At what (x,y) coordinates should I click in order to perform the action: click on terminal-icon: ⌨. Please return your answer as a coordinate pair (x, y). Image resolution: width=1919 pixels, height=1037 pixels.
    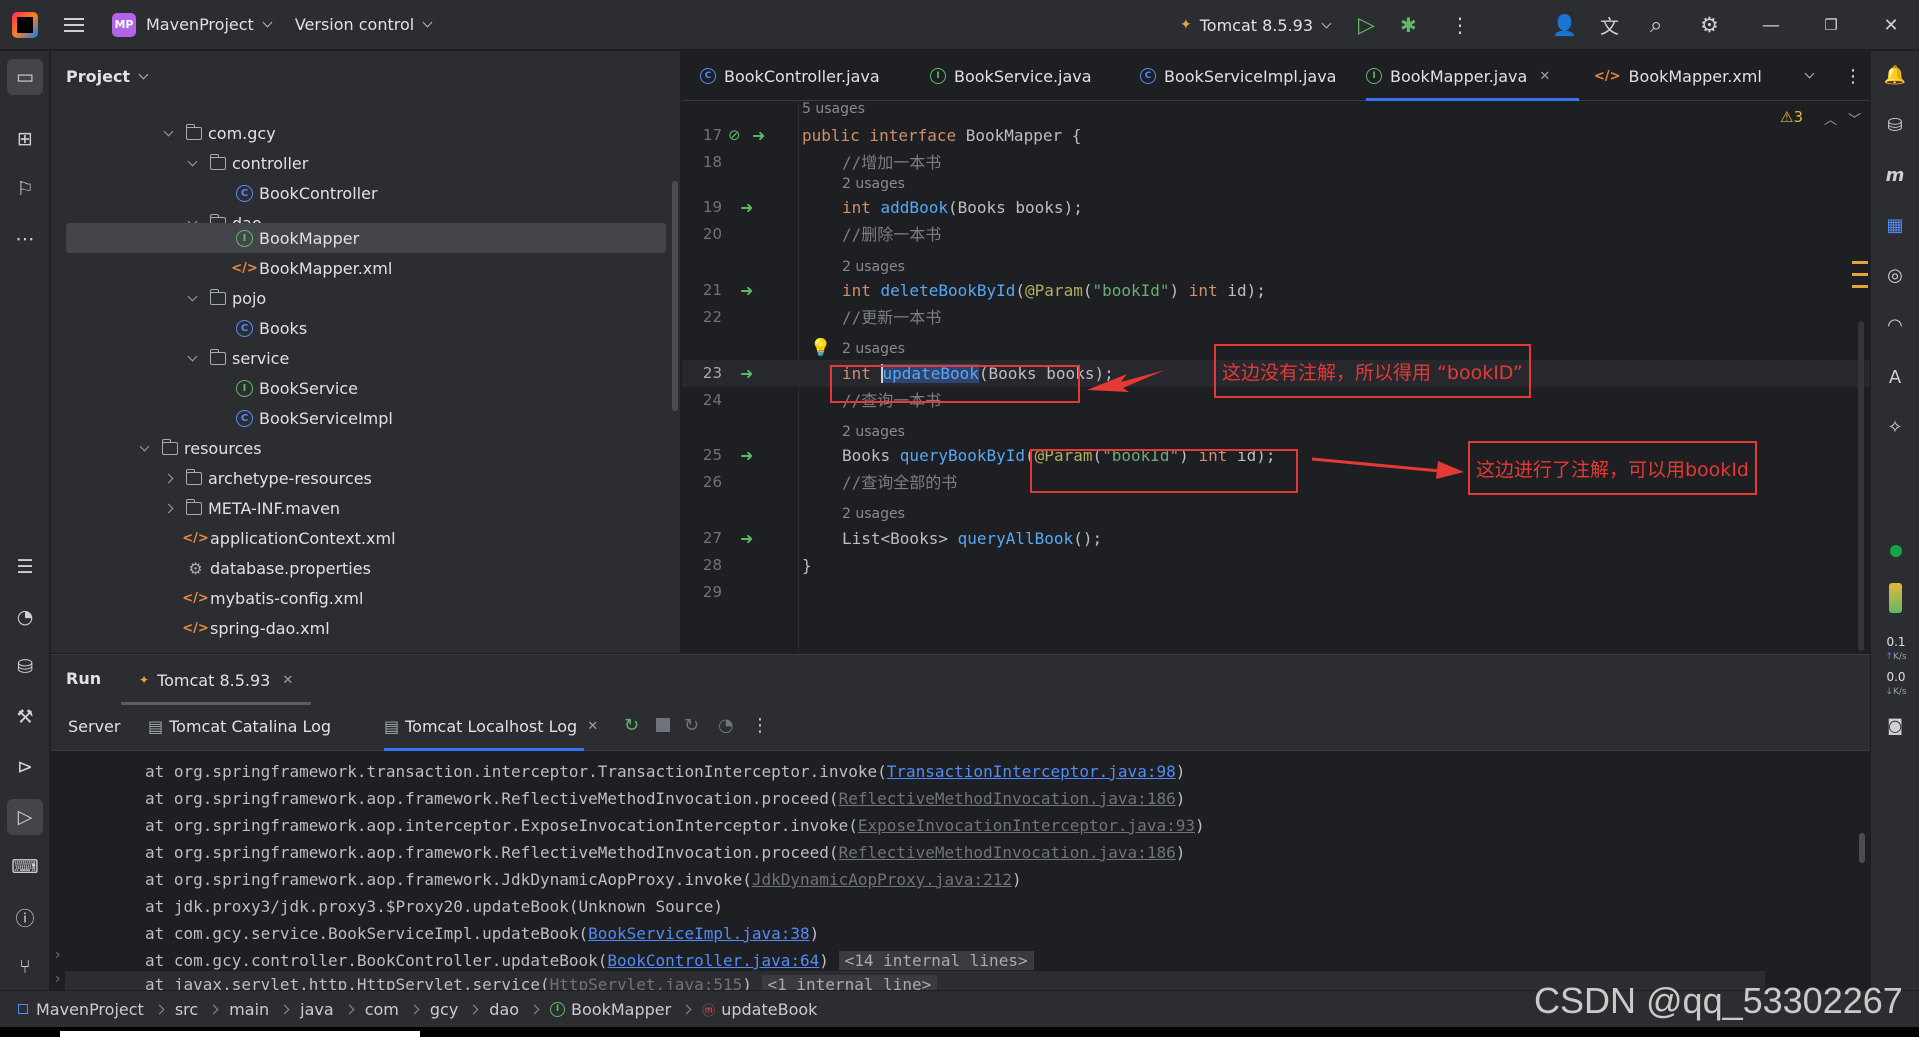
    Looking at the image, I should click on (25, 867).